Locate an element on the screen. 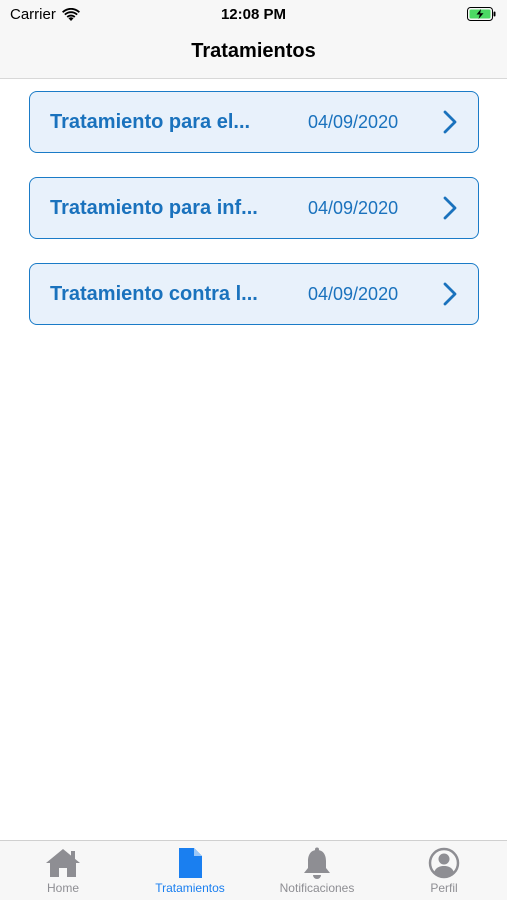  treatment-card: Tratamiento contra l... 04/09/2020 is located at coordinates (254, 294).